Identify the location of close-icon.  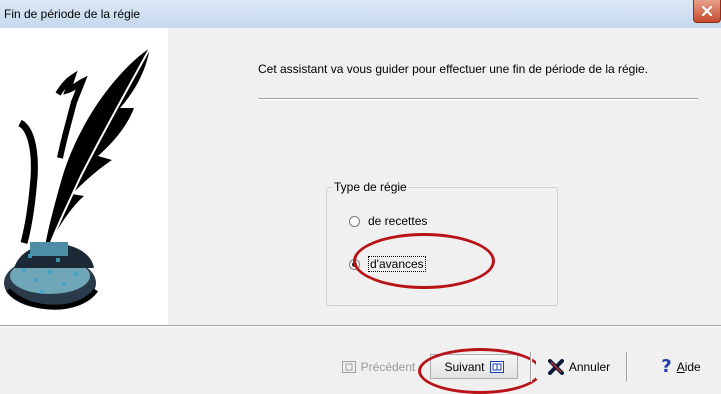
(707, 11).